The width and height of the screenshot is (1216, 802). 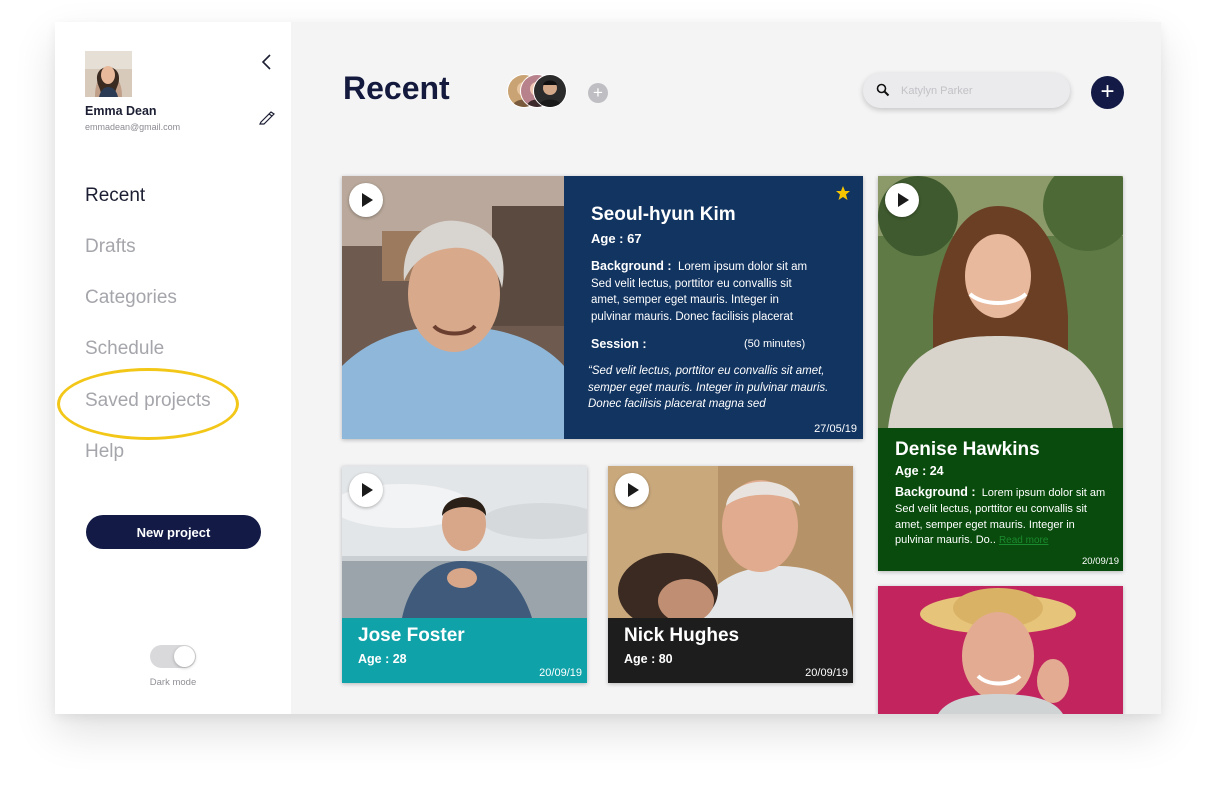 What do you see at coordinates (124, 349) in the screenshot?
I see `nav-schedule: Schedule` at bounding box center [124, 349].